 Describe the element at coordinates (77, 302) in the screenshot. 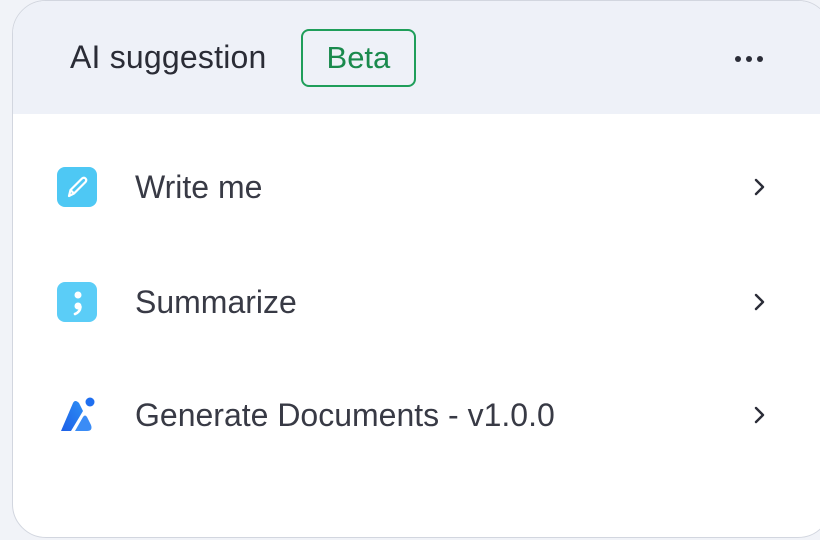

I see `summarize-icon` at that location.